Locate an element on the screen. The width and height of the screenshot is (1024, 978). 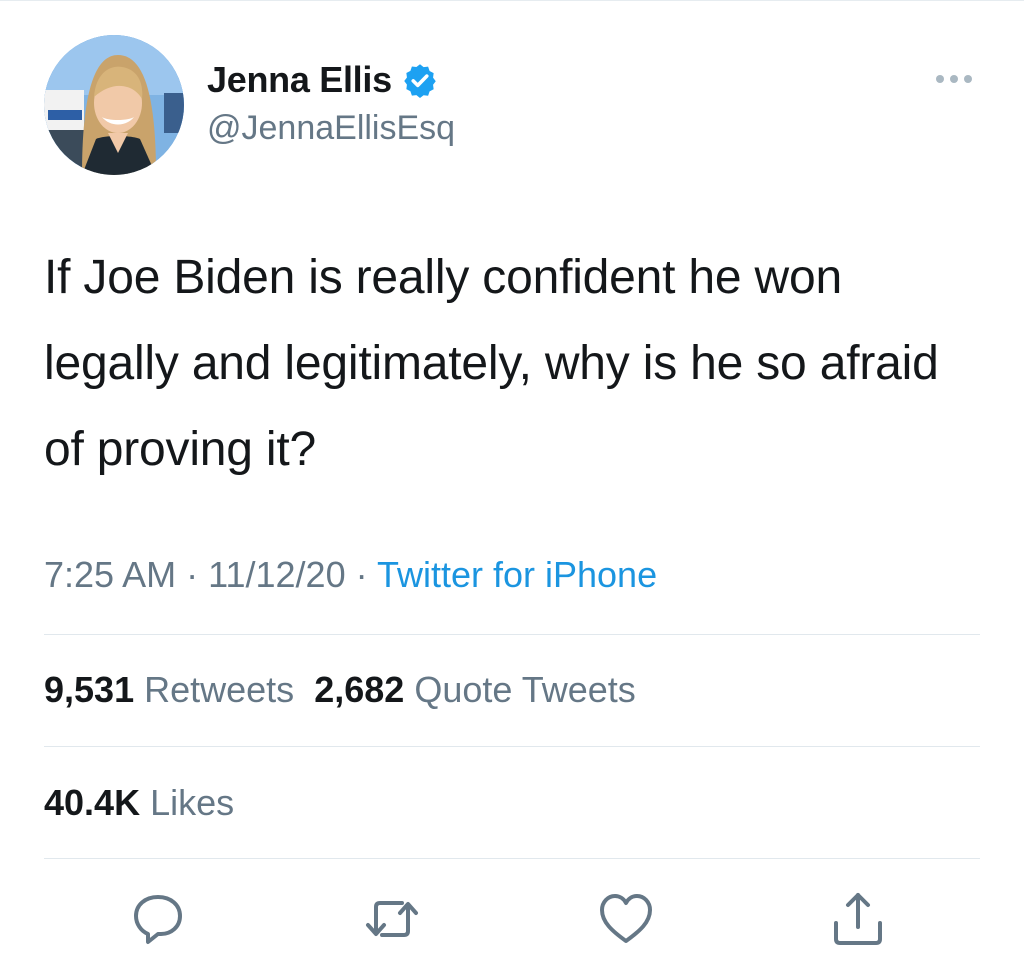
avatar is located at coordinates (114, 105).